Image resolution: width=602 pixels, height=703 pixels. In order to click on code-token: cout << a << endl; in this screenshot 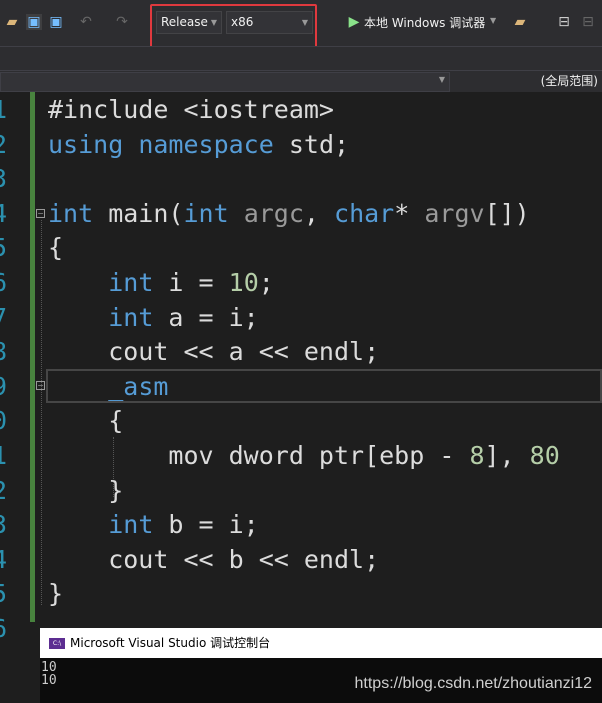, I will do `click(214, 352)`.